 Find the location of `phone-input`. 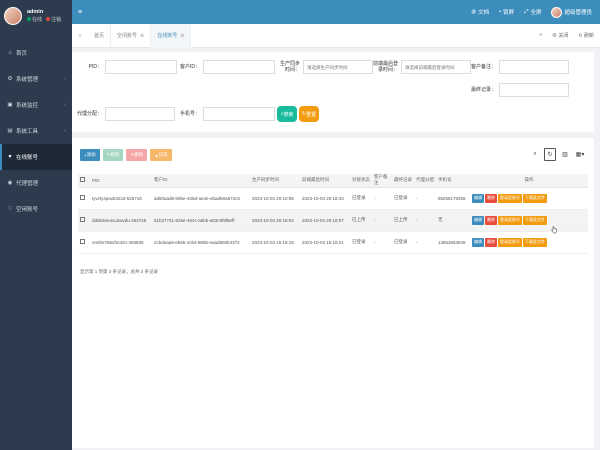

phone-input is located at coordinates (239, 114).